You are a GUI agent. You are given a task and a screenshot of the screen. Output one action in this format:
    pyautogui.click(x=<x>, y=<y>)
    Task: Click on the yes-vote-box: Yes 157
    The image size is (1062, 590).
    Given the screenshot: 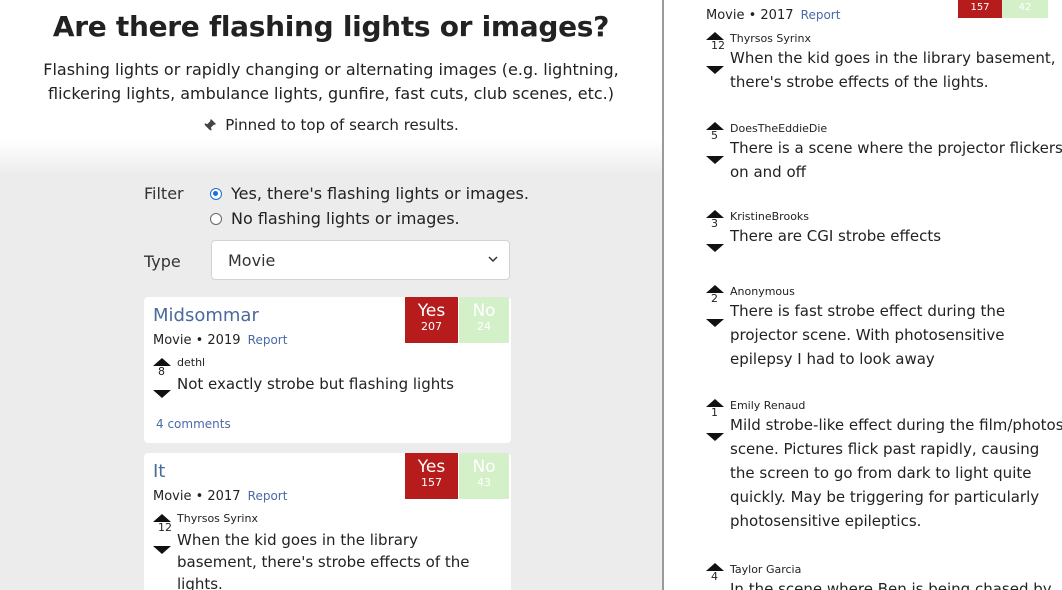 What is the action you would take?
    pyautogui.click(x=431, y=476)
    